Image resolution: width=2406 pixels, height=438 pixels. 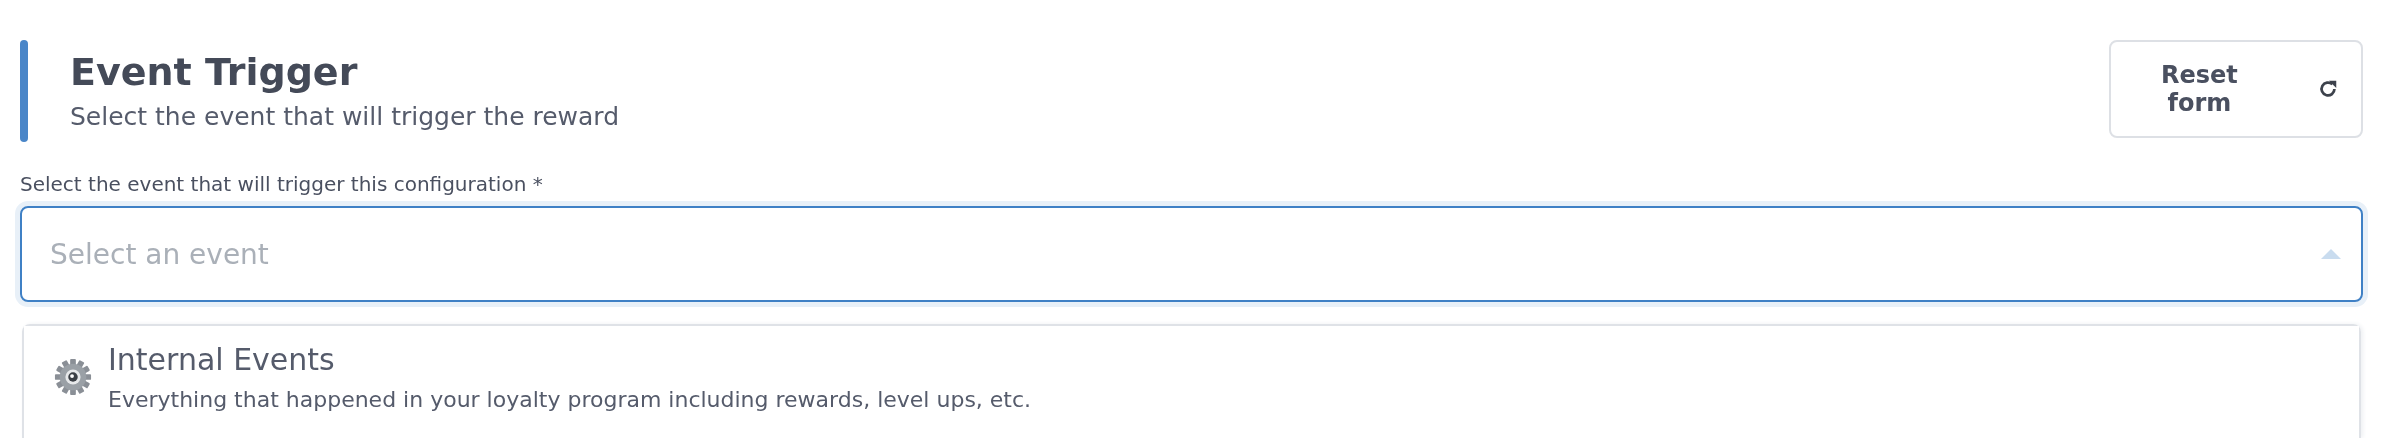 I want to click on select-placeholder: Select an event, so click(x=159, y=254).